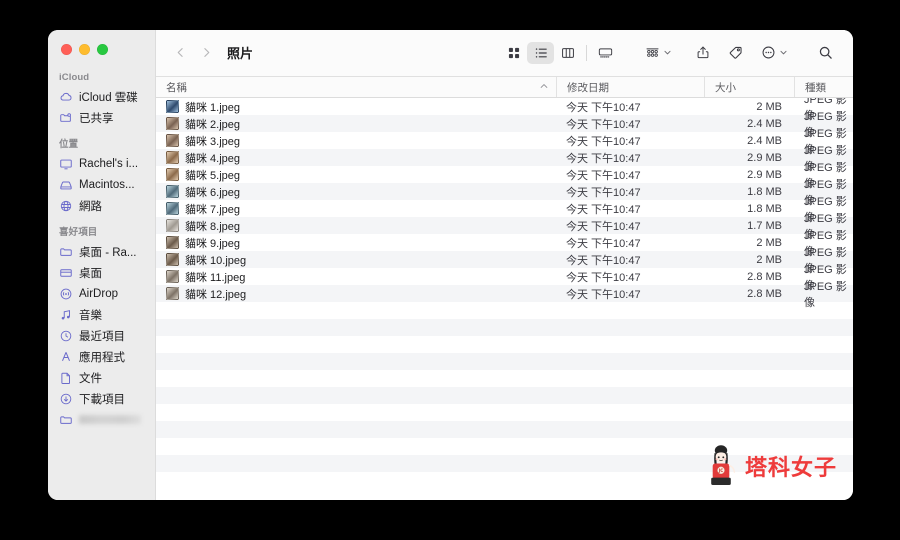 Image resolution: width=900 pixels, height=540 pixels. Describe the element at coordinates (240, 53) in the screenshot. I see `window-title: 照片` at that location.